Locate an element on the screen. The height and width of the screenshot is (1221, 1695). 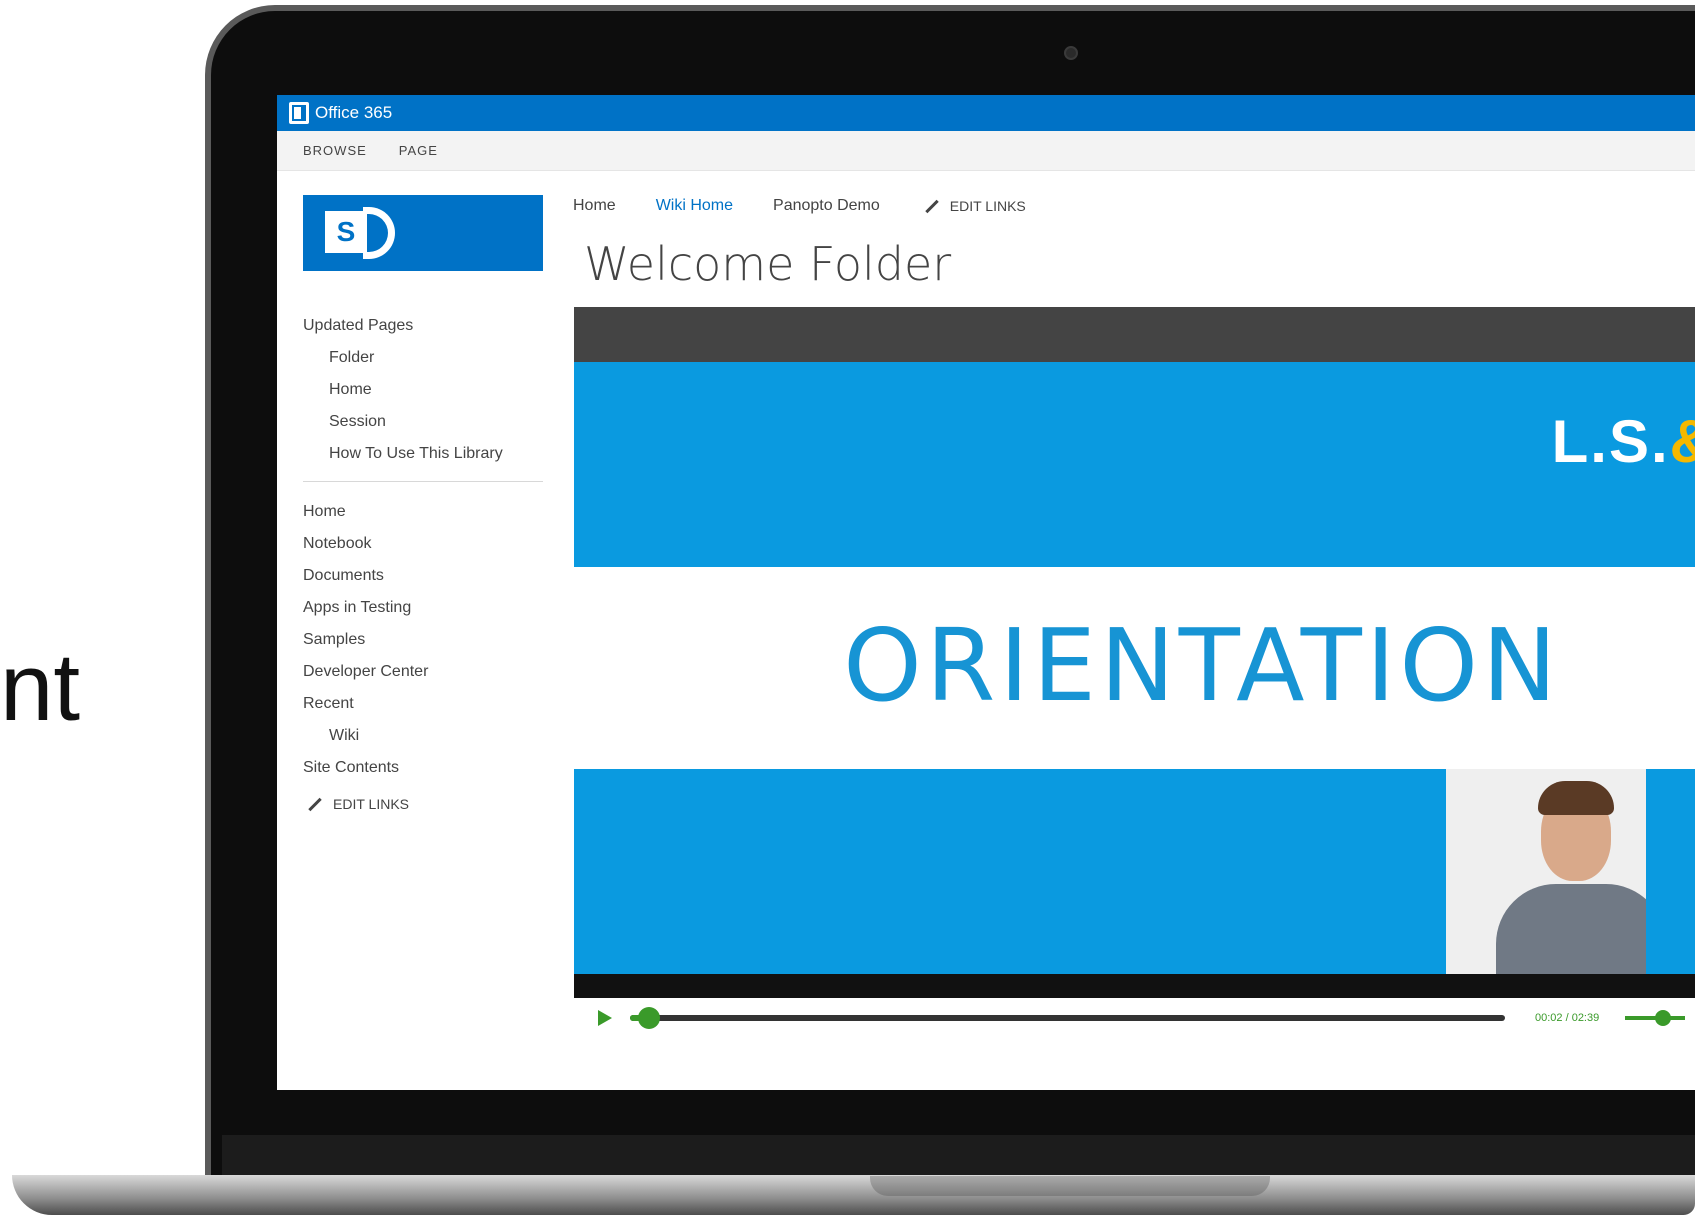
breadcrumb-home: Home is located at coordinates (594, 206).